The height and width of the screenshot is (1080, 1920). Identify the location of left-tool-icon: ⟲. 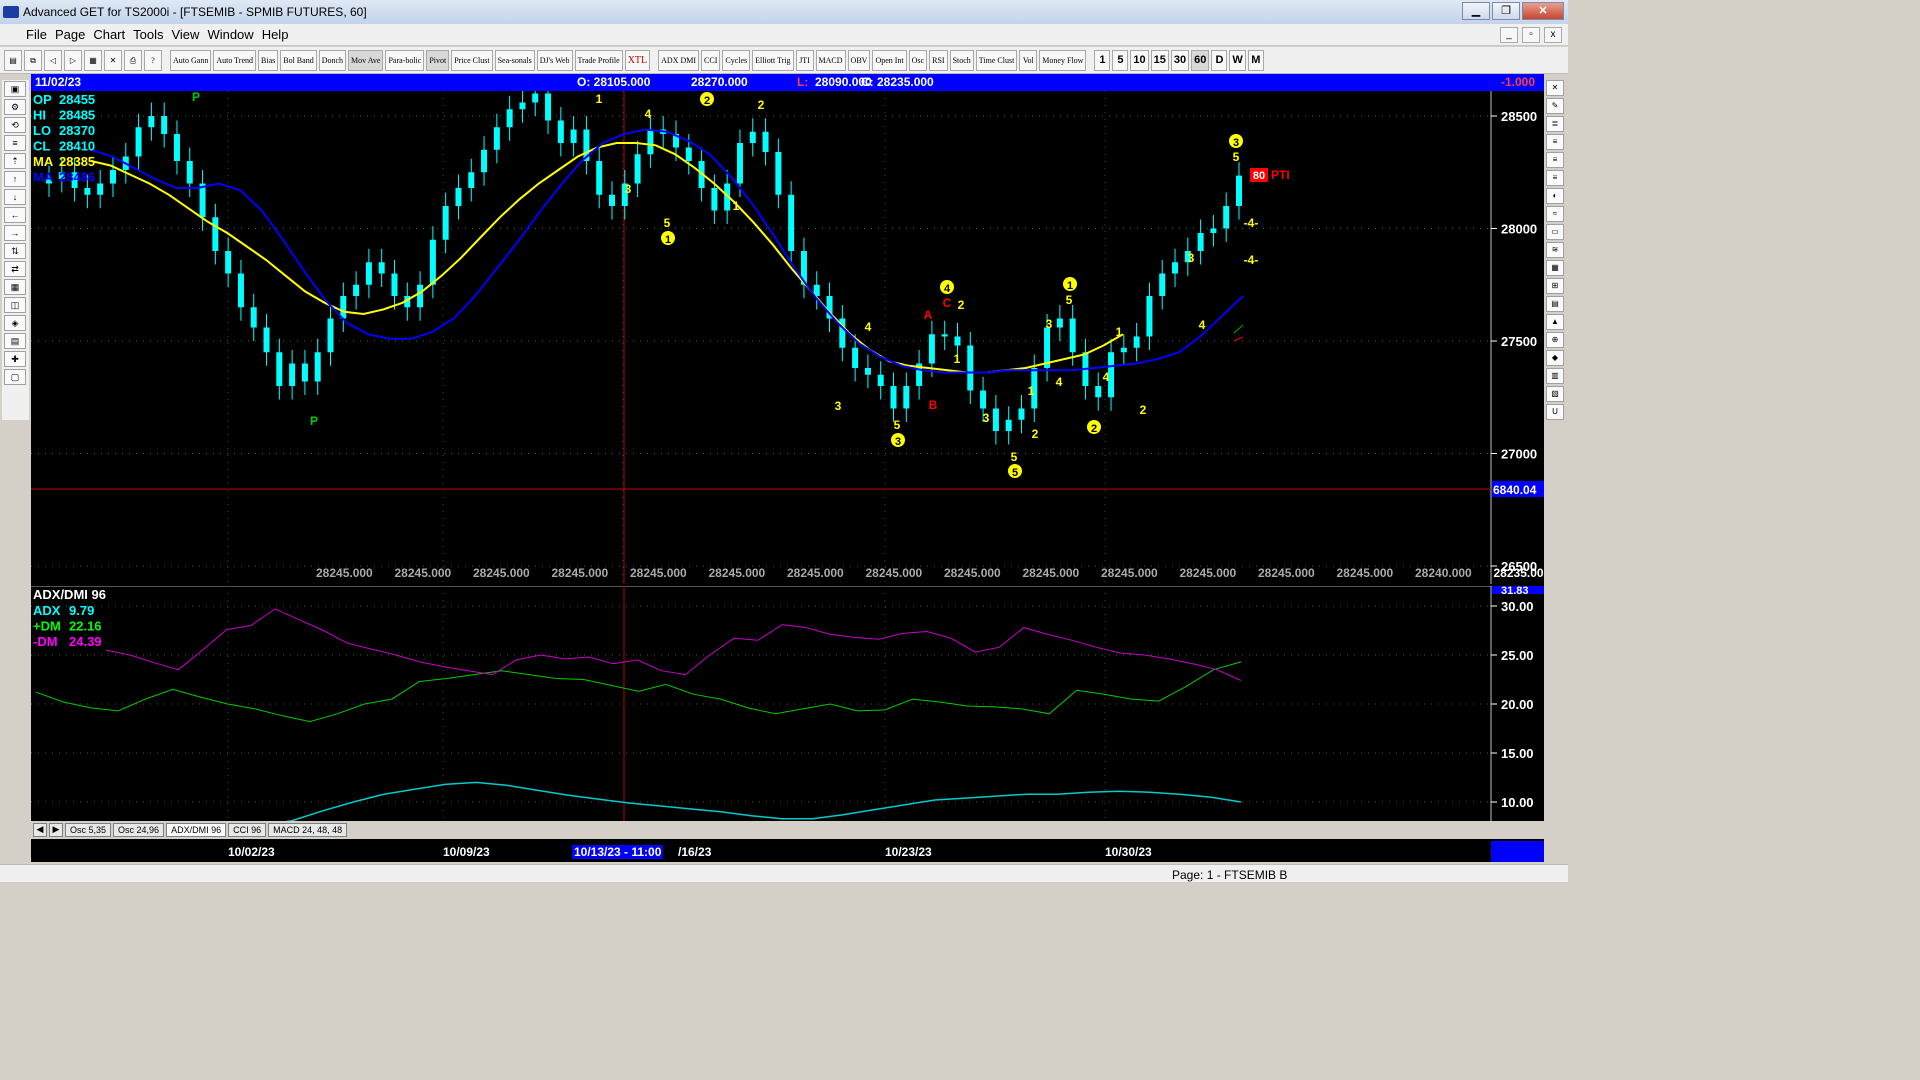
(15, 125).